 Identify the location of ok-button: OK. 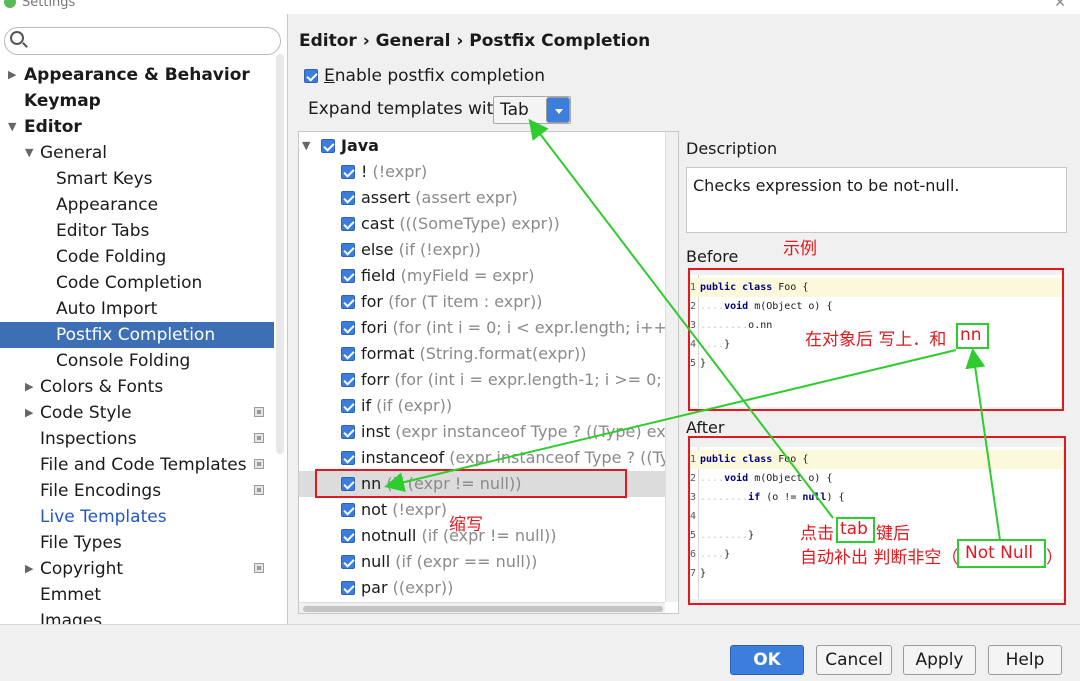
(767, 660).